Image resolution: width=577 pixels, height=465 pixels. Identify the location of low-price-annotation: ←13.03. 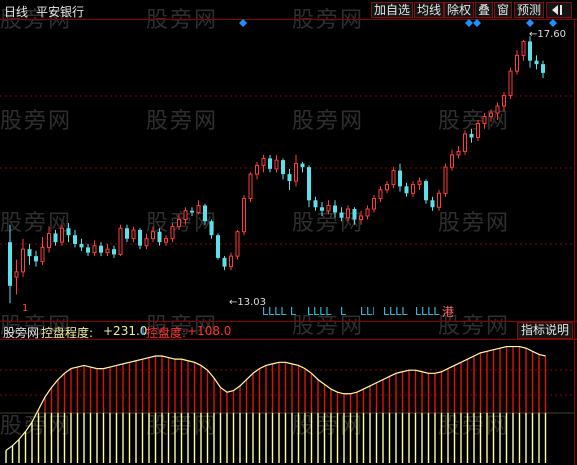
(247, 302).